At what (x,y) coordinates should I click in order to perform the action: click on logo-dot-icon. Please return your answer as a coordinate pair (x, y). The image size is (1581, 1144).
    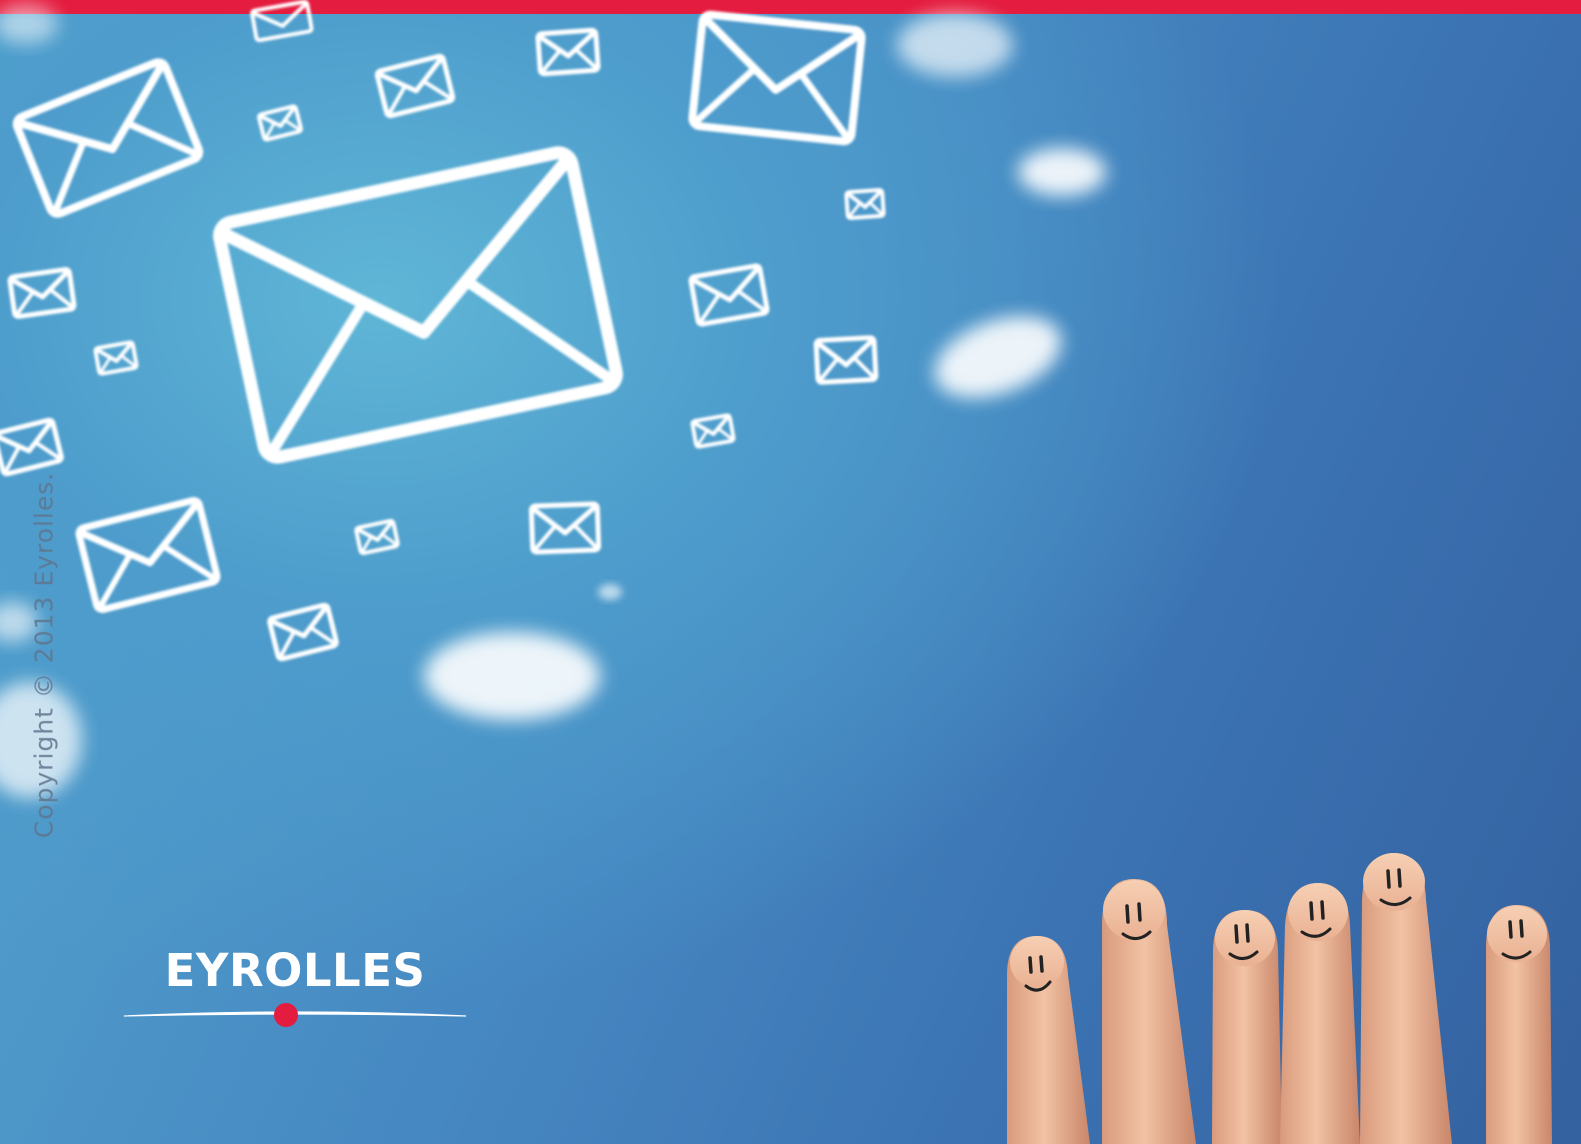
    Looking at the image, I should click on (286, 1015).